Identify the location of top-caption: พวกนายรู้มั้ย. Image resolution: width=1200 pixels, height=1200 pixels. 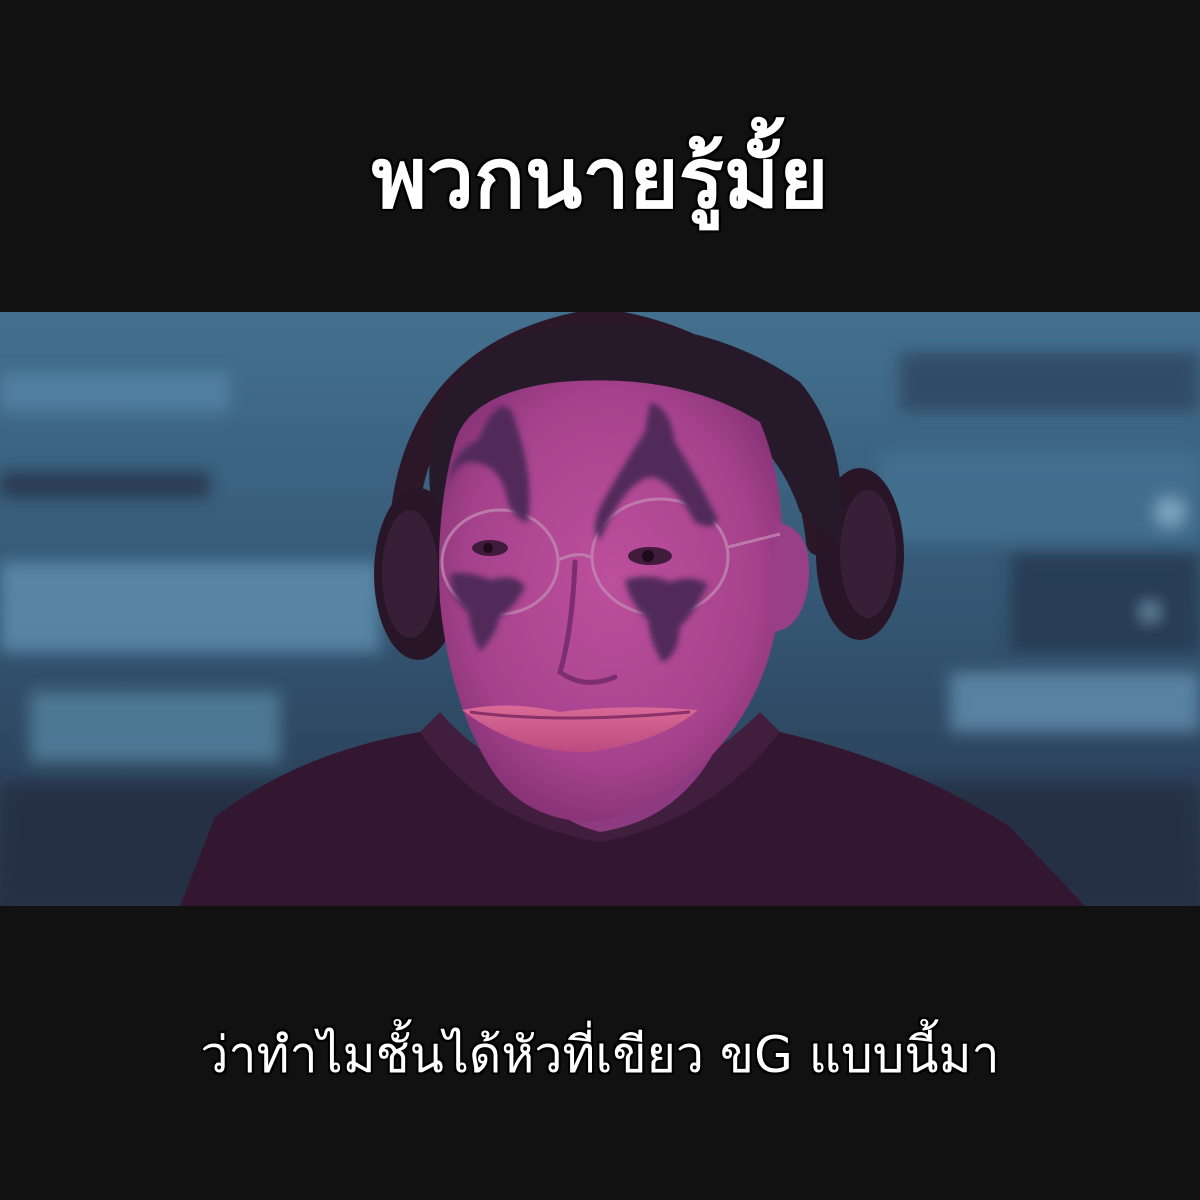
(600, 178).